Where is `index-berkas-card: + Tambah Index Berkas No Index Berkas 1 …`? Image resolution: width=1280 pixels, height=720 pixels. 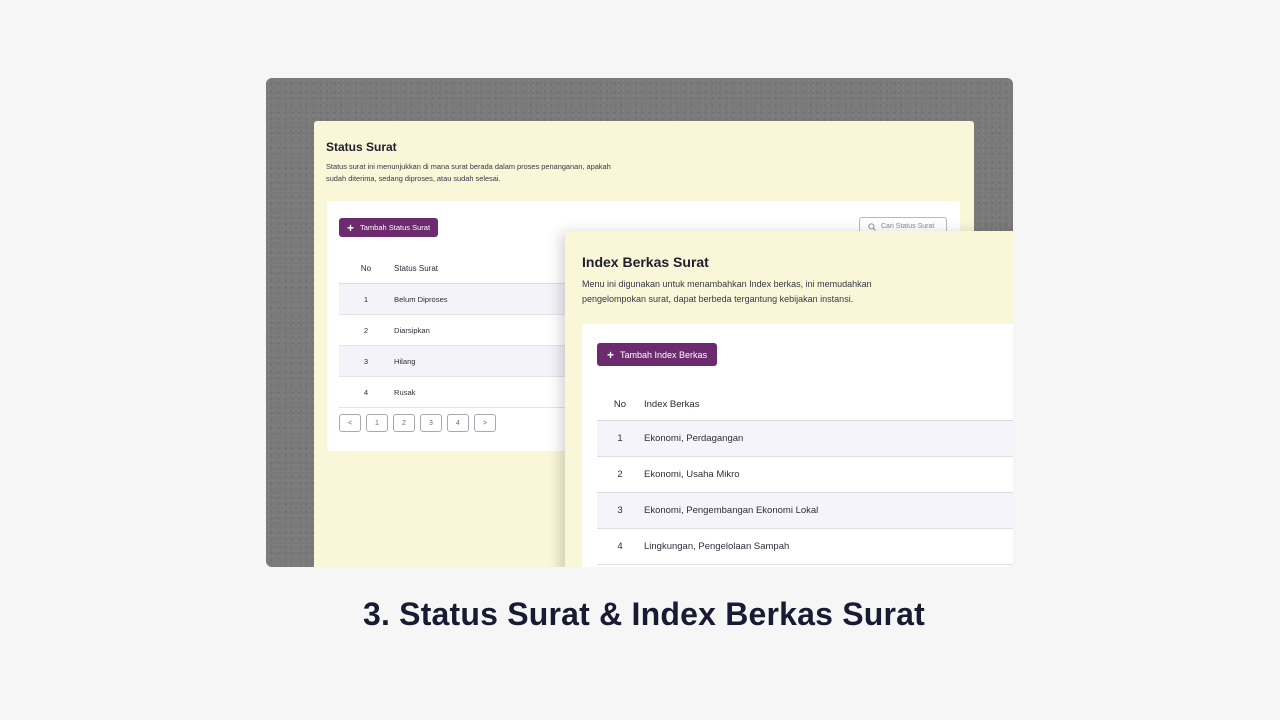
index-berkas-card: + Tambah Index Berkas No Index Berkas 1 … is located at coordinates (797, 445).